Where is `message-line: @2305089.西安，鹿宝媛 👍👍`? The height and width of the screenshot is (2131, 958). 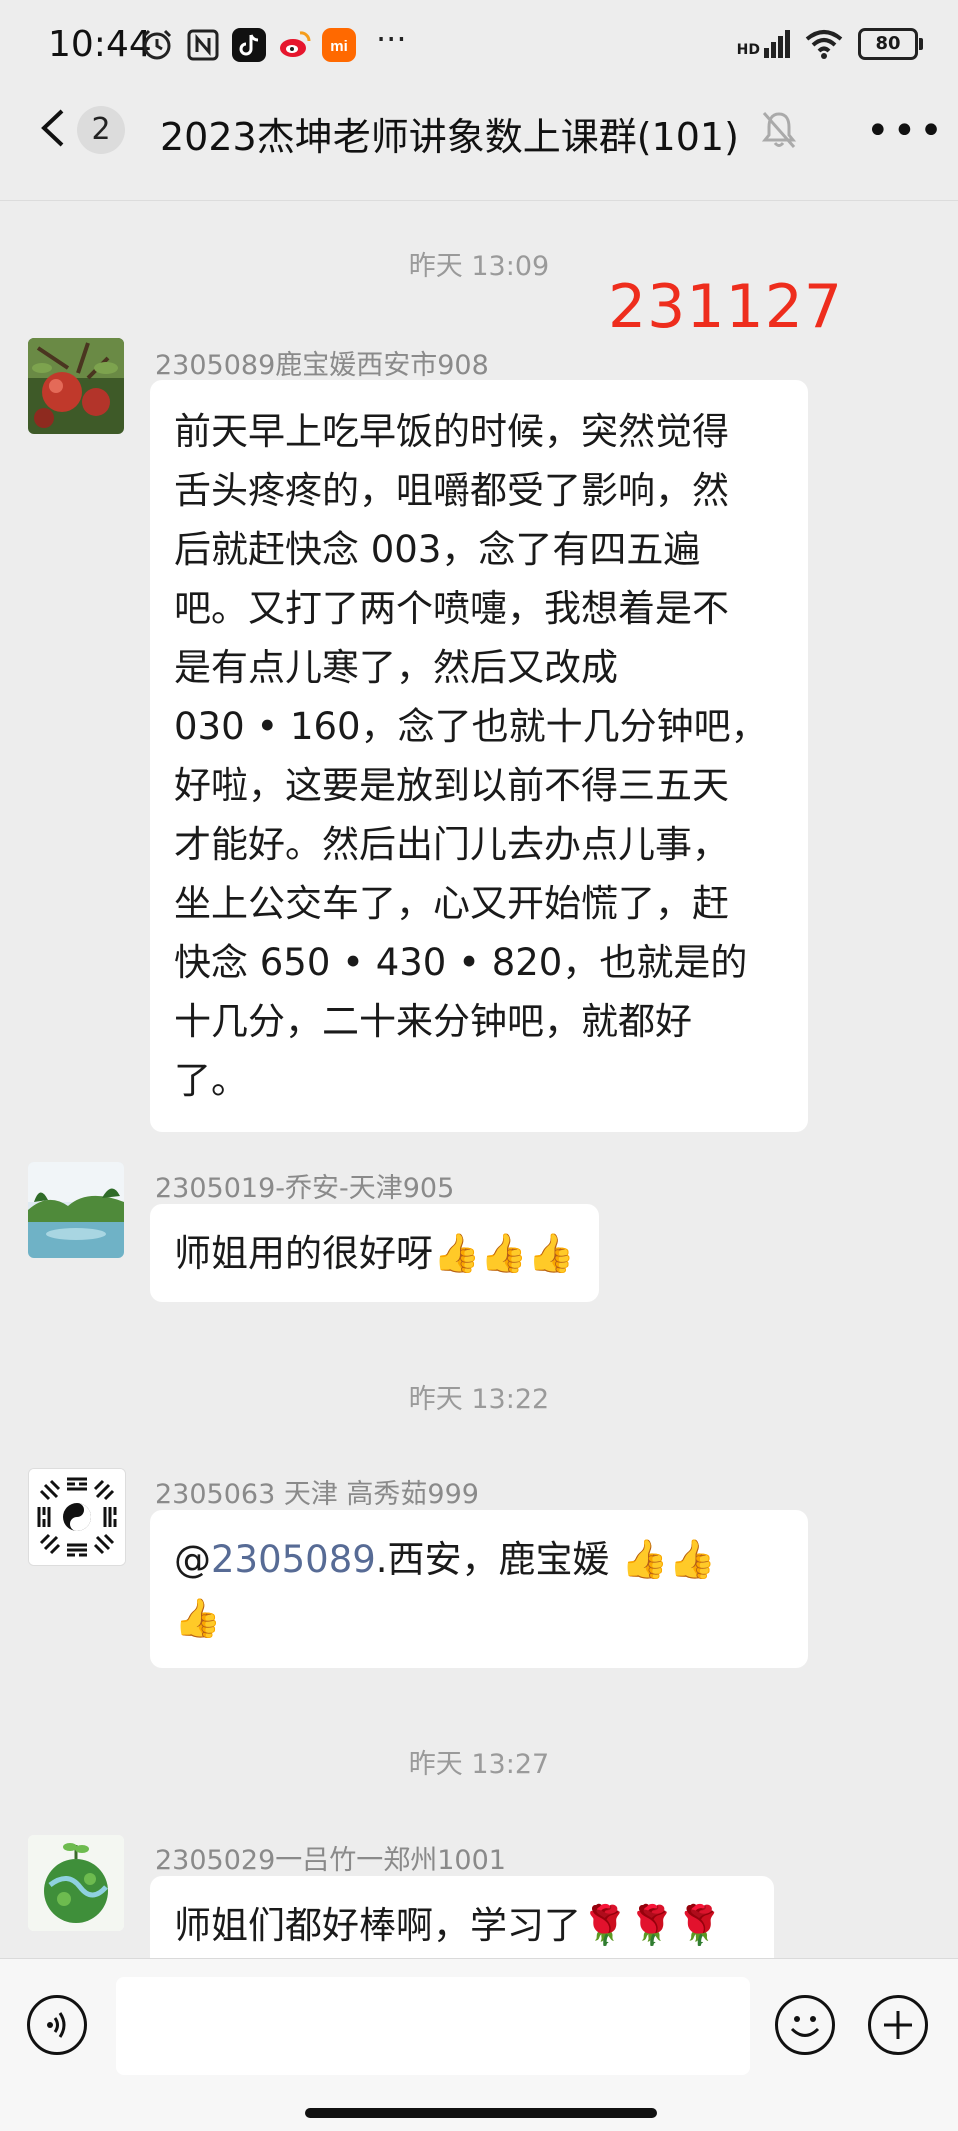
message-line: @2305089.西安，鹿宝媛 👍👍 is located at coordinates (479, 1559).